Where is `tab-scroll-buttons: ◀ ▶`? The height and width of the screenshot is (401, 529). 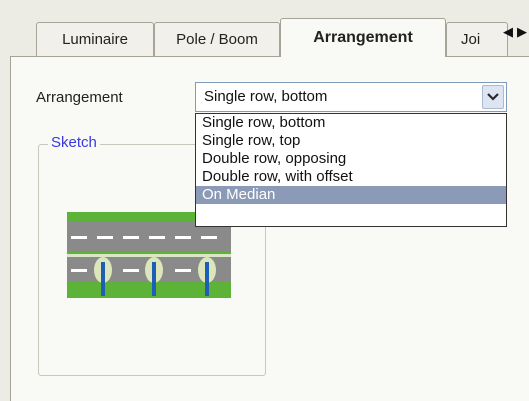 tab-scroll-buttons: ◀ ▶ is located at coordinates (515, 33).